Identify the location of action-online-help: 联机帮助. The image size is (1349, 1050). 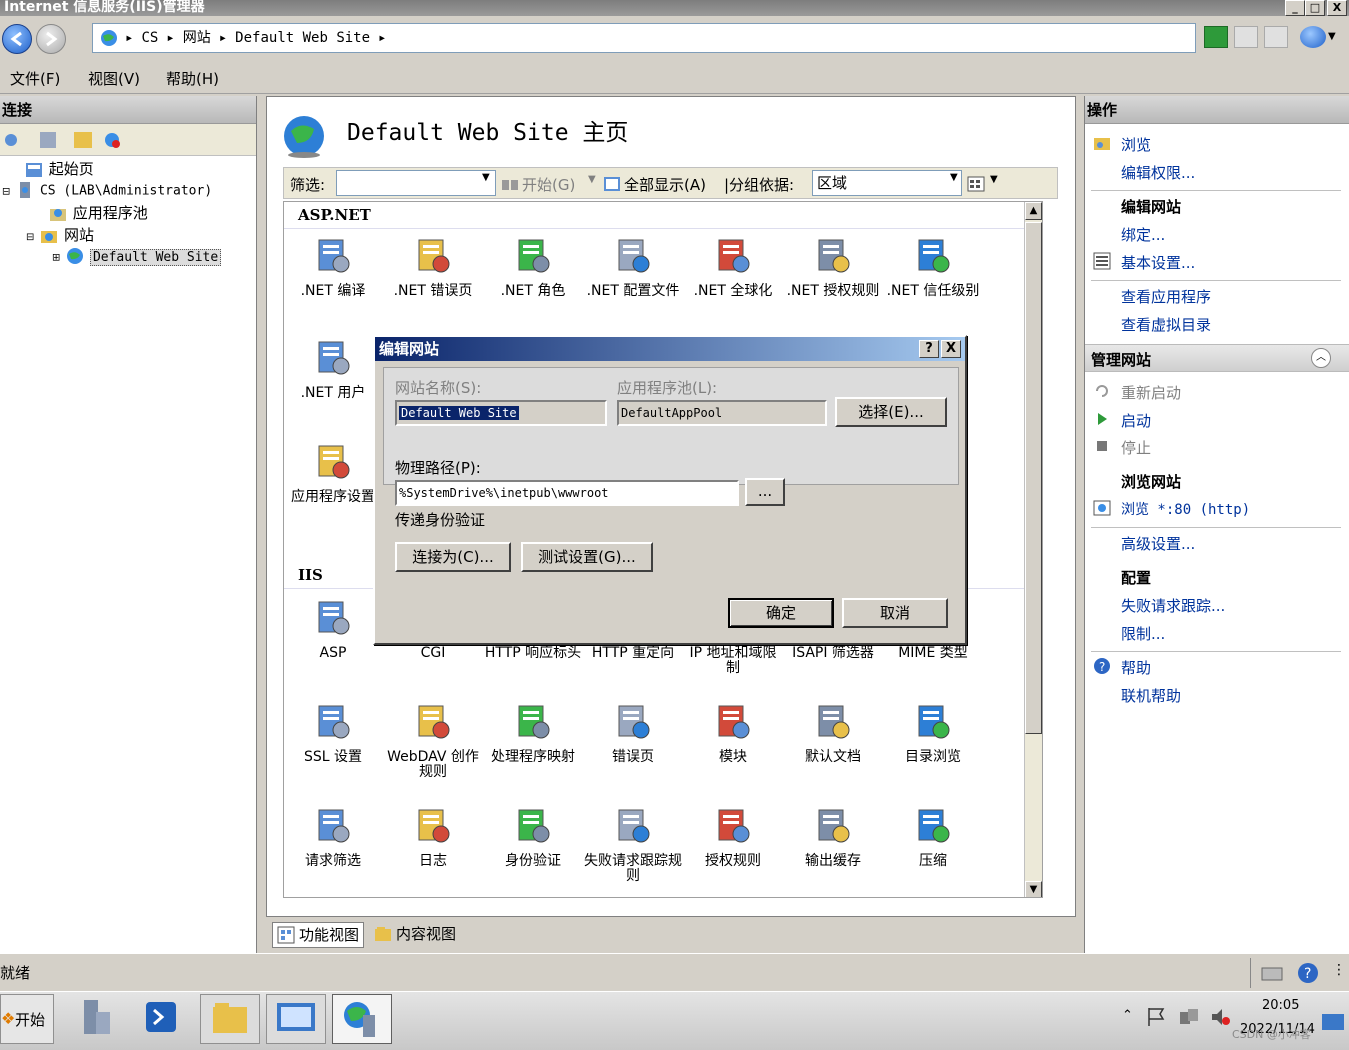
(1151, 695).